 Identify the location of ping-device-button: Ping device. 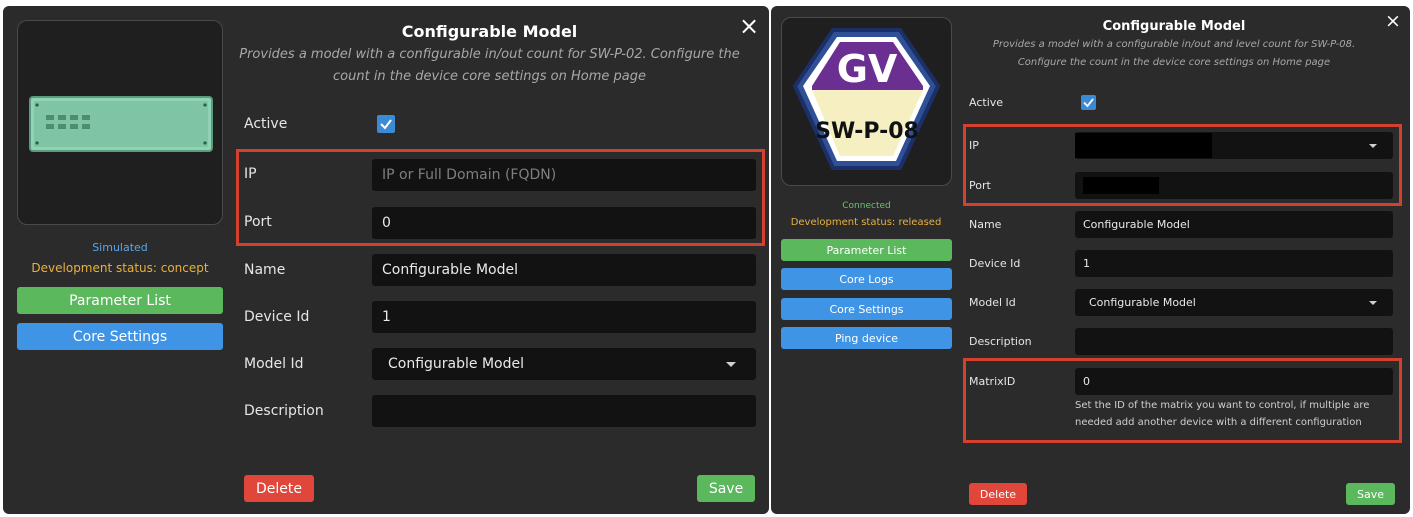
(866, 338).